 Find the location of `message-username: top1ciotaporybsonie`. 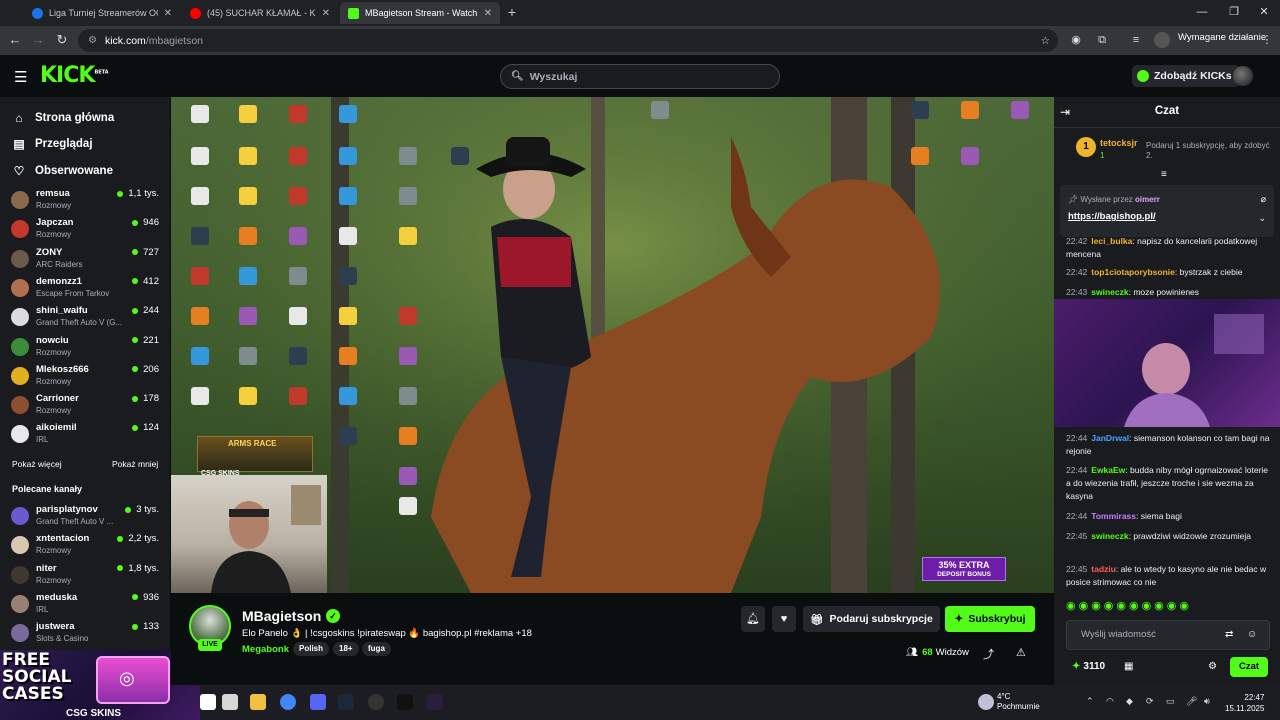

message-username: top1ciotaporybsonie is located at coordinates (1133, 272).